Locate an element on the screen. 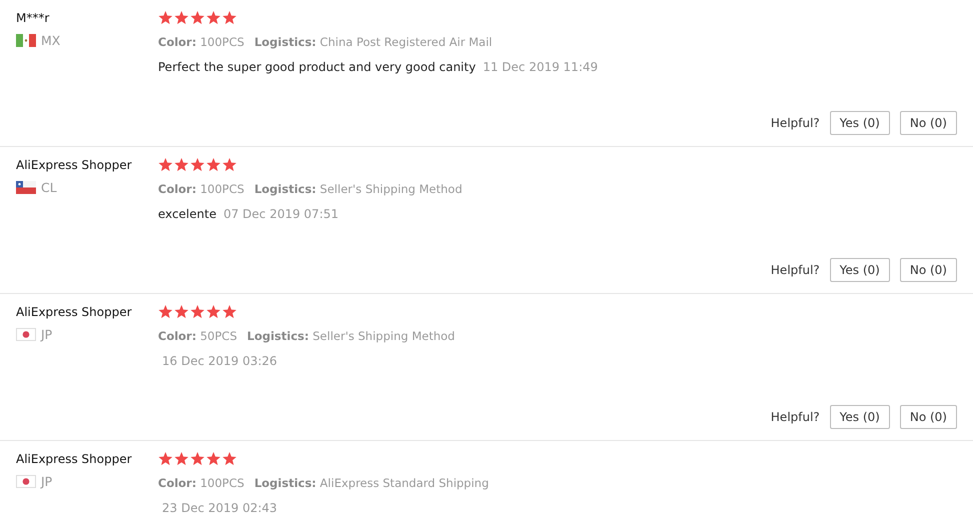 The image size is (973, 528). review-text: excelente is located at coordinates (187, 214).